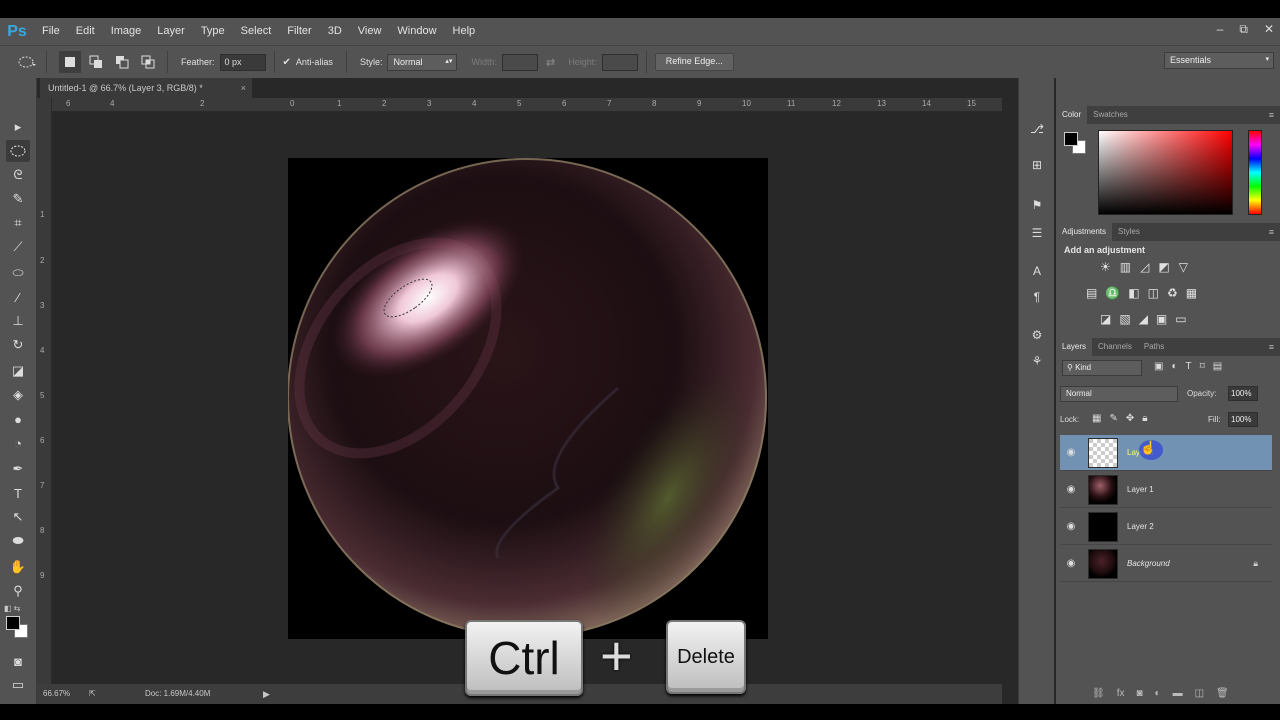 The height and width of the screenshot is (720, 1280). I want to click on menu-filter: Filter, so click(299, 31).